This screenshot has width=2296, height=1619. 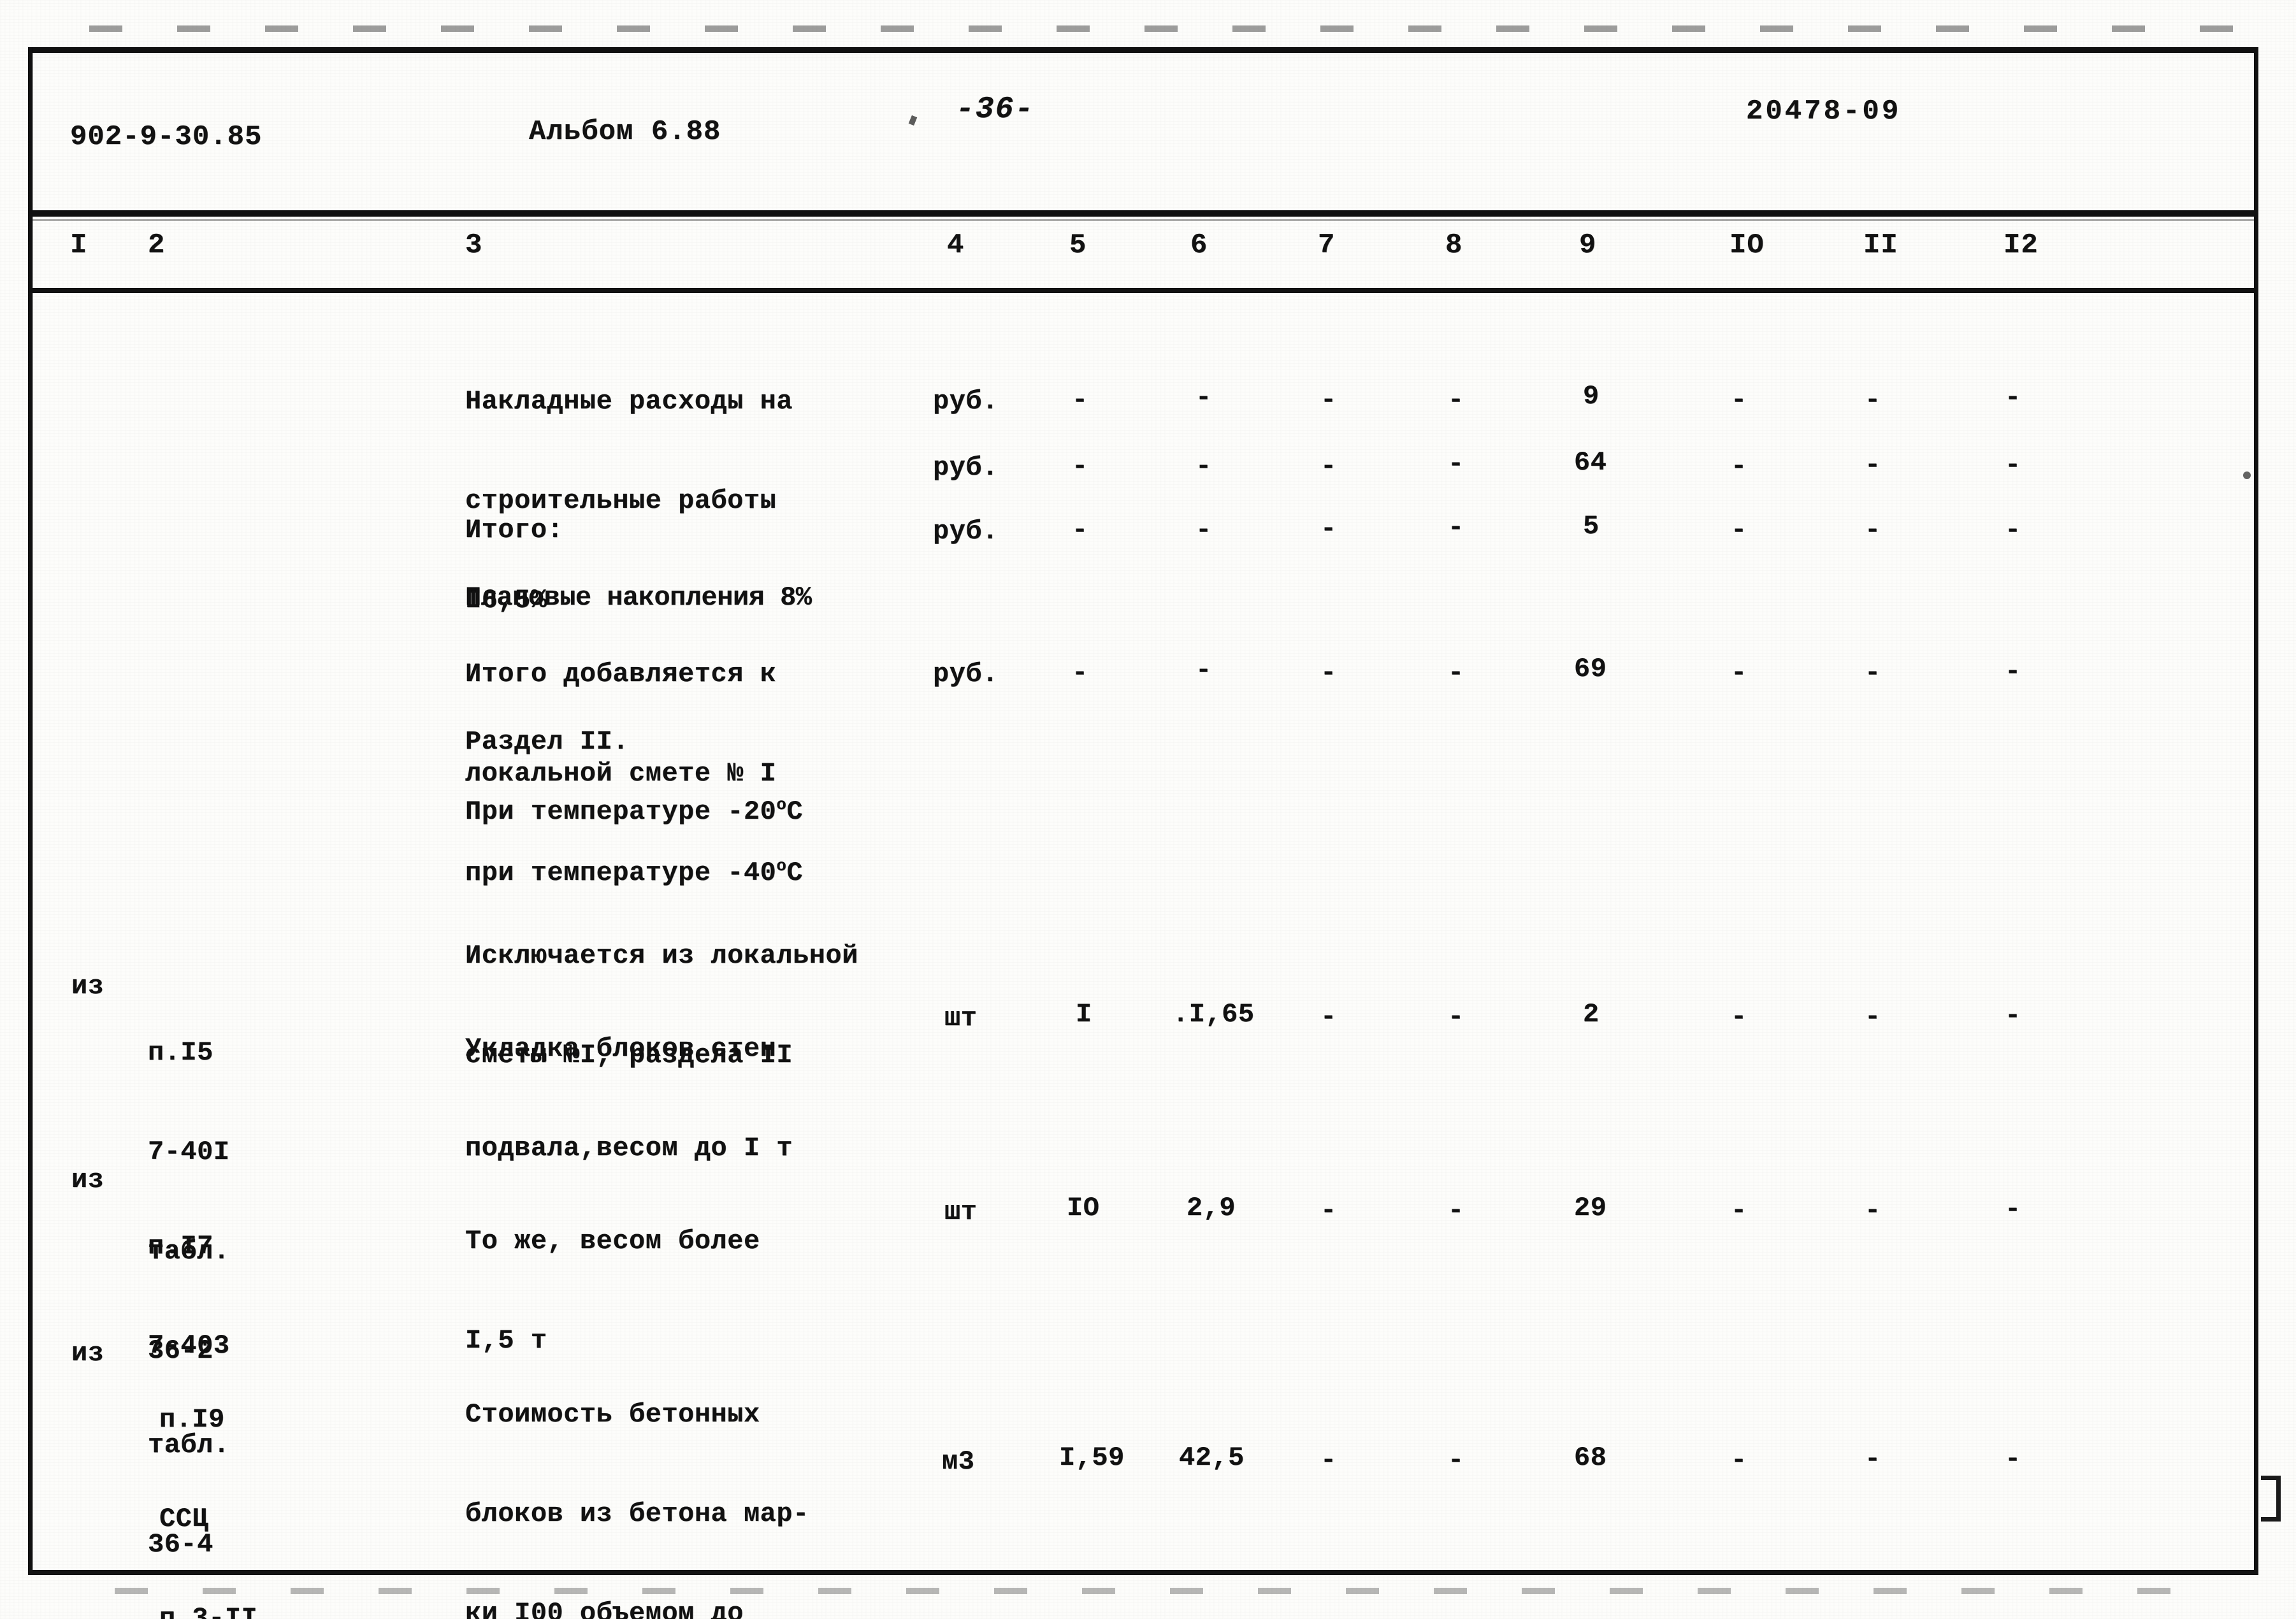 I want to click on form-border-left, so click(x=30, y=809).